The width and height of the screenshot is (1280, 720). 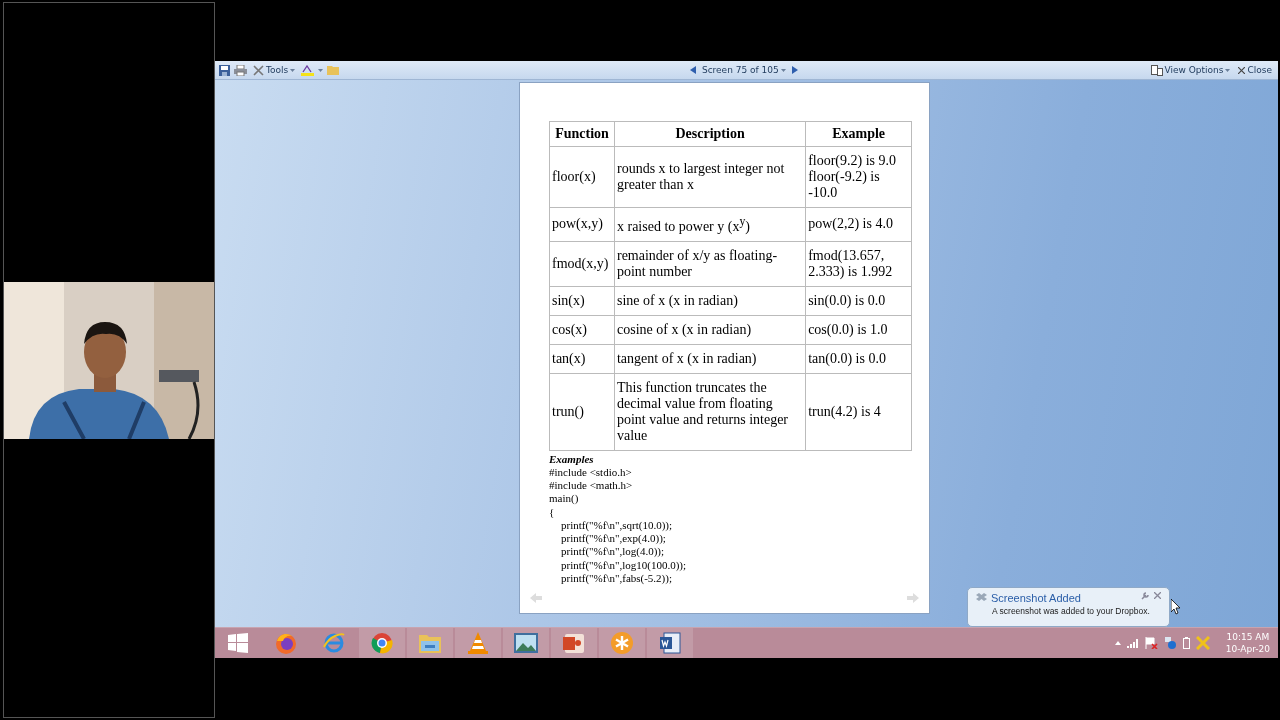 I want to click on code-line: printf("%f\n",sqrt(10.0));, so click(x=616, y=524).